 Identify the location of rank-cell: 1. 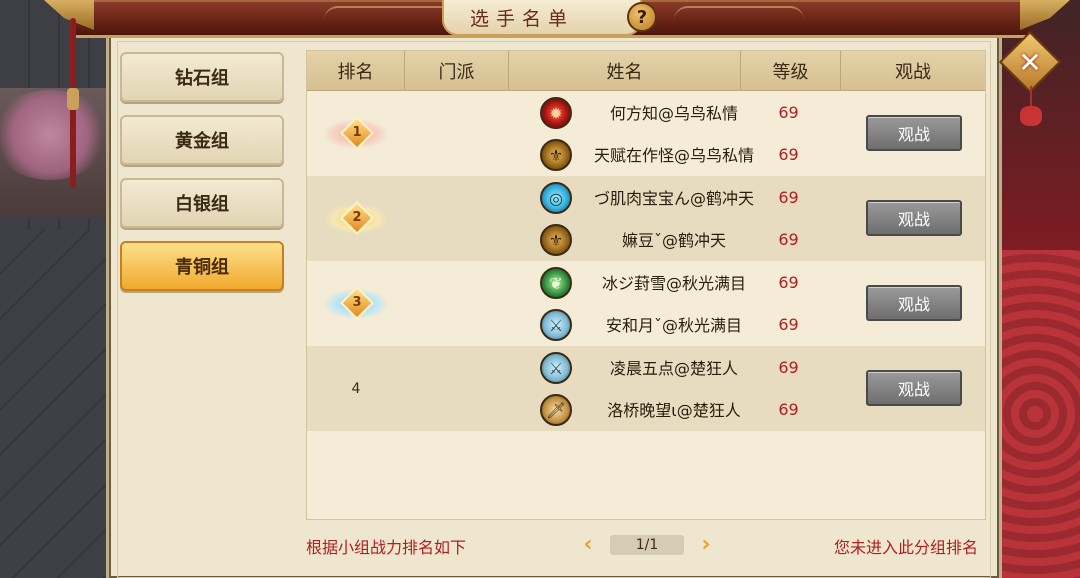
(356, 133).